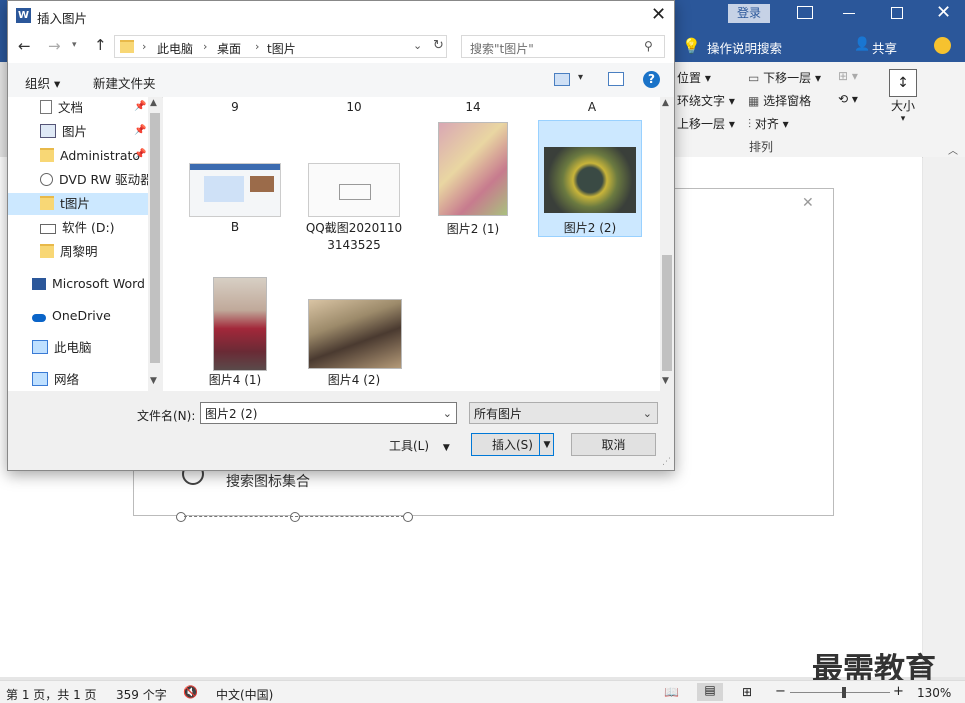  Describe the element at coordinates (100, 45) in the screenshot. I see `up-icon: ↑` at that location.